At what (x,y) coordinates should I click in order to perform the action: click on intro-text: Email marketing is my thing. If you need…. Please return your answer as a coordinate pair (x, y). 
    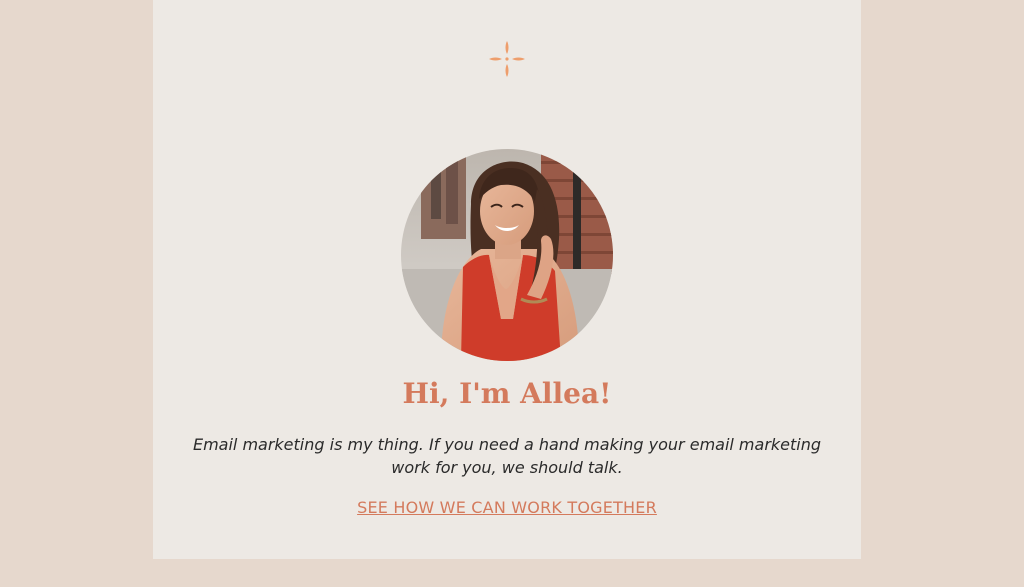
    Looking at the image, I should click on (507, 456).